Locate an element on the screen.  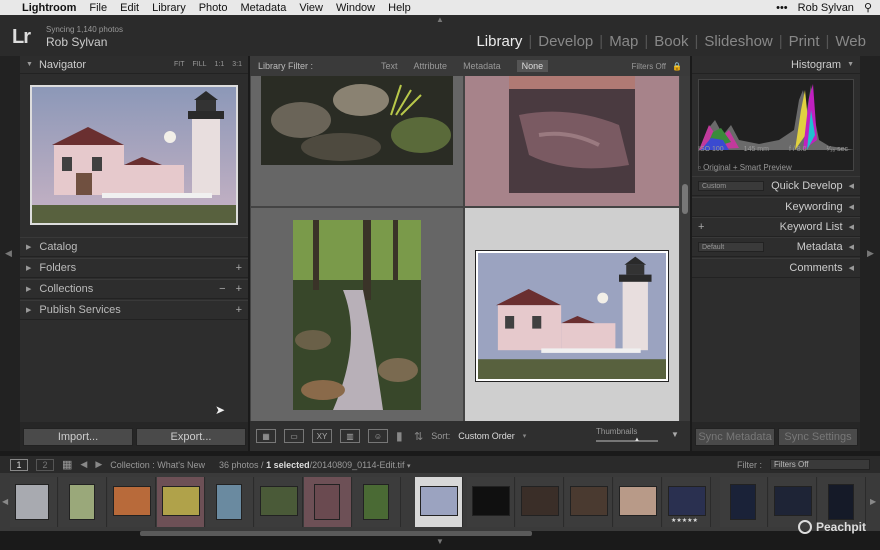
grid-view-icon: ▦ is located at coordinates (266, 436).